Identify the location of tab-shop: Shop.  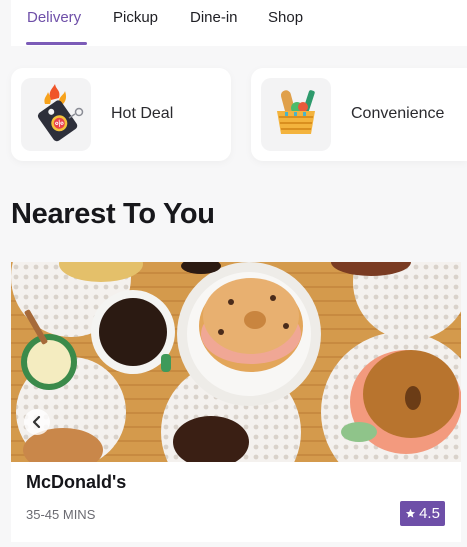
(285, 17).